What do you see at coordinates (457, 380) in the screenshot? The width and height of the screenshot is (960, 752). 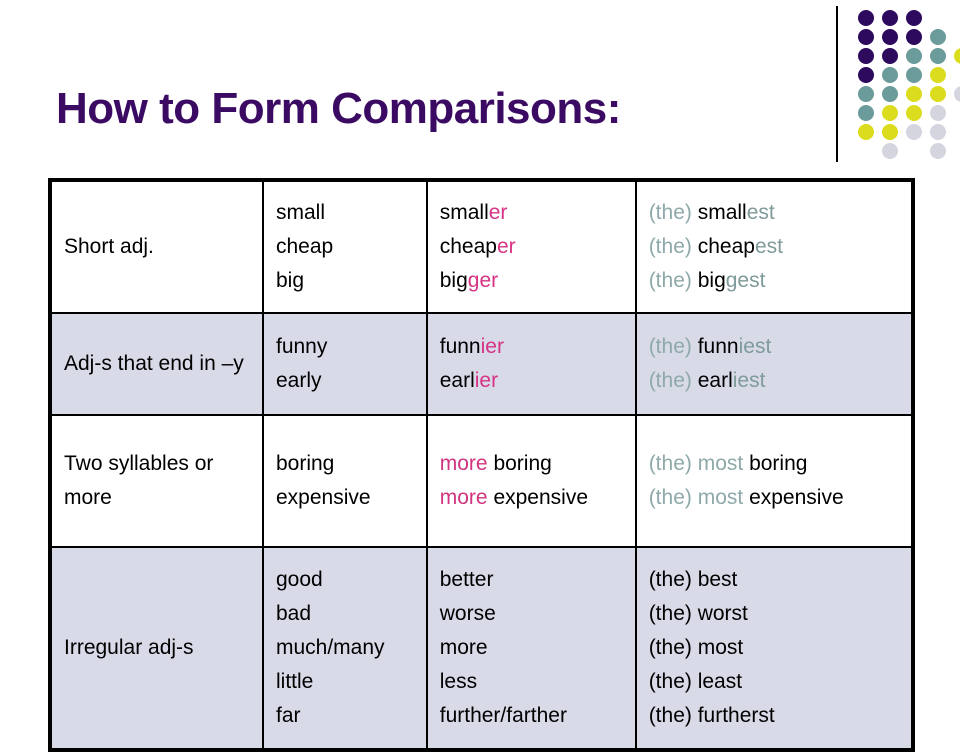 I see `comparative-stem: earl` at bounding box center [457, 380].